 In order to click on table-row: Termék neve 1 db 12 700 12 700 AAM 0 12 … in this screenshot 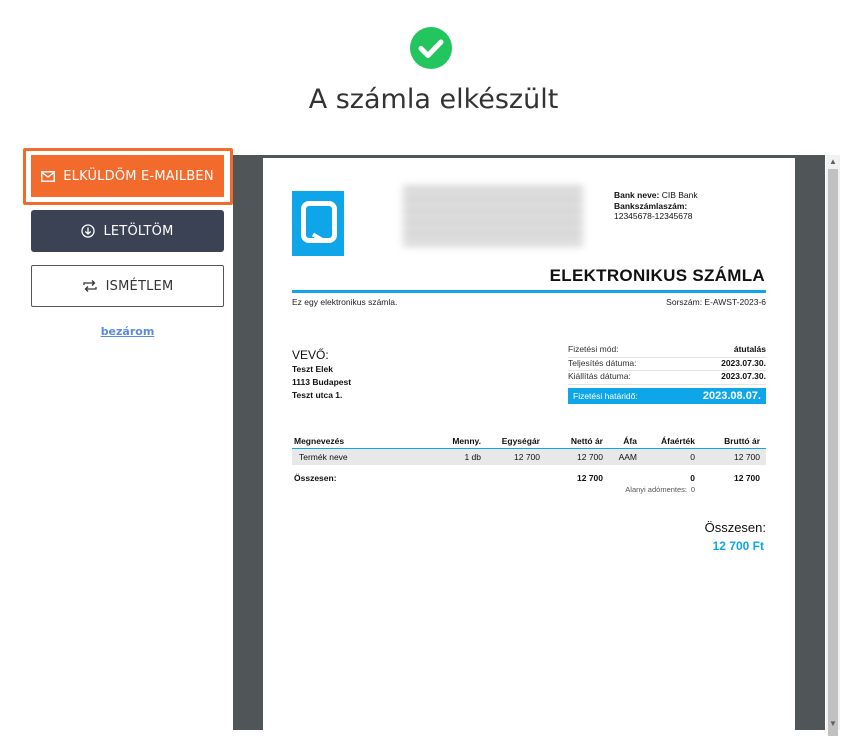, I will do `click(529, 457)`.